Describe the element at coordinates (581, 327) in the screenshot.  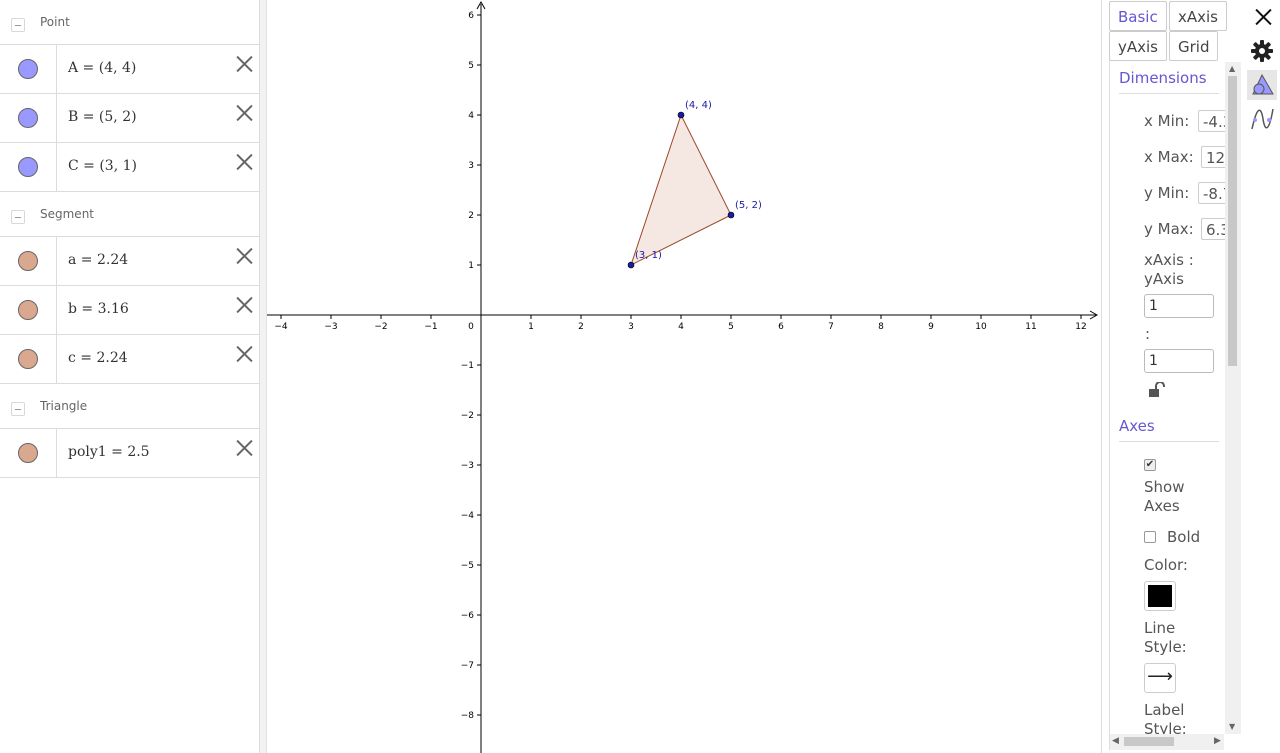
I see `x-tick-label: 2` at that location.